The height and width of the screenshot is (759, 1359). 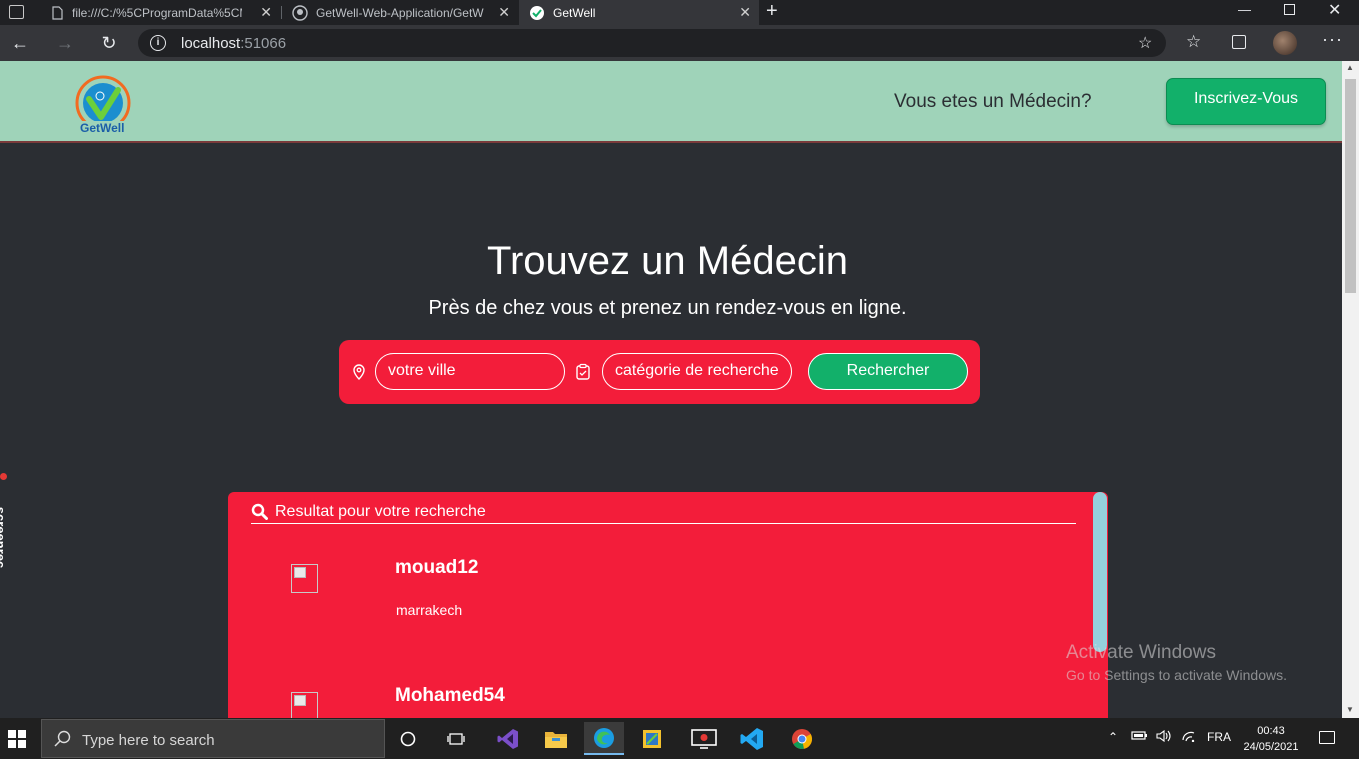 What do you see at coordinates (772, 11) in the screenshot?
I see `new-tab-icon: +` at bounding box center [772, 11].